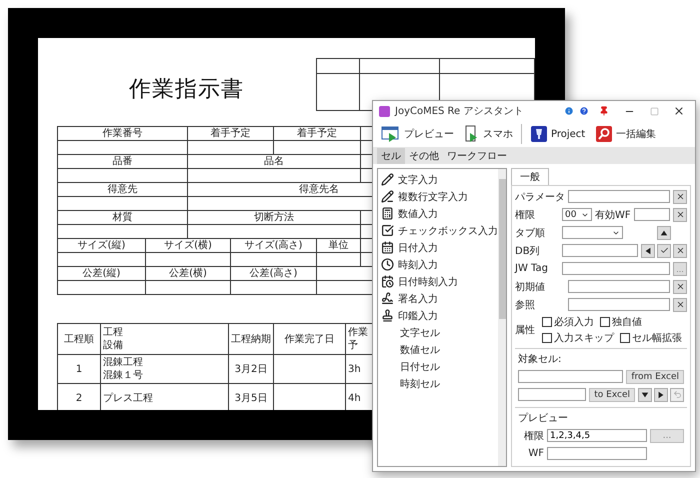  Describe the element at coordinates (186, 90) in the screenshot. I see `document-title: 作業指示書` at that location.